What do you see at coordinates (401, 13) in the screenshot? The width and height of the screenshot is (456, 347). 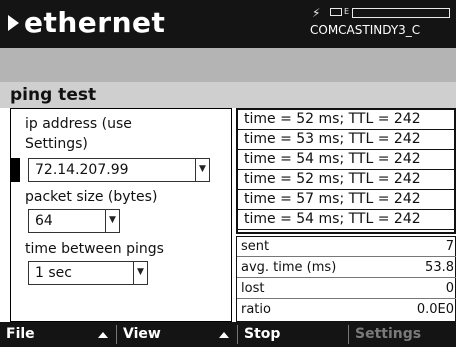 I see `signal-bar-icon` at bounding box center [401, 13].